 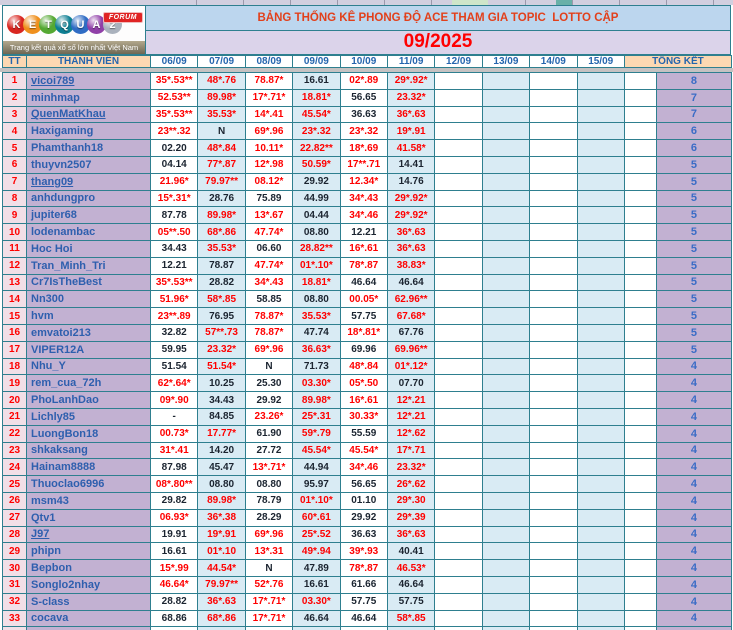 I want to click on row-index: 30, so click(x=15, y=568).